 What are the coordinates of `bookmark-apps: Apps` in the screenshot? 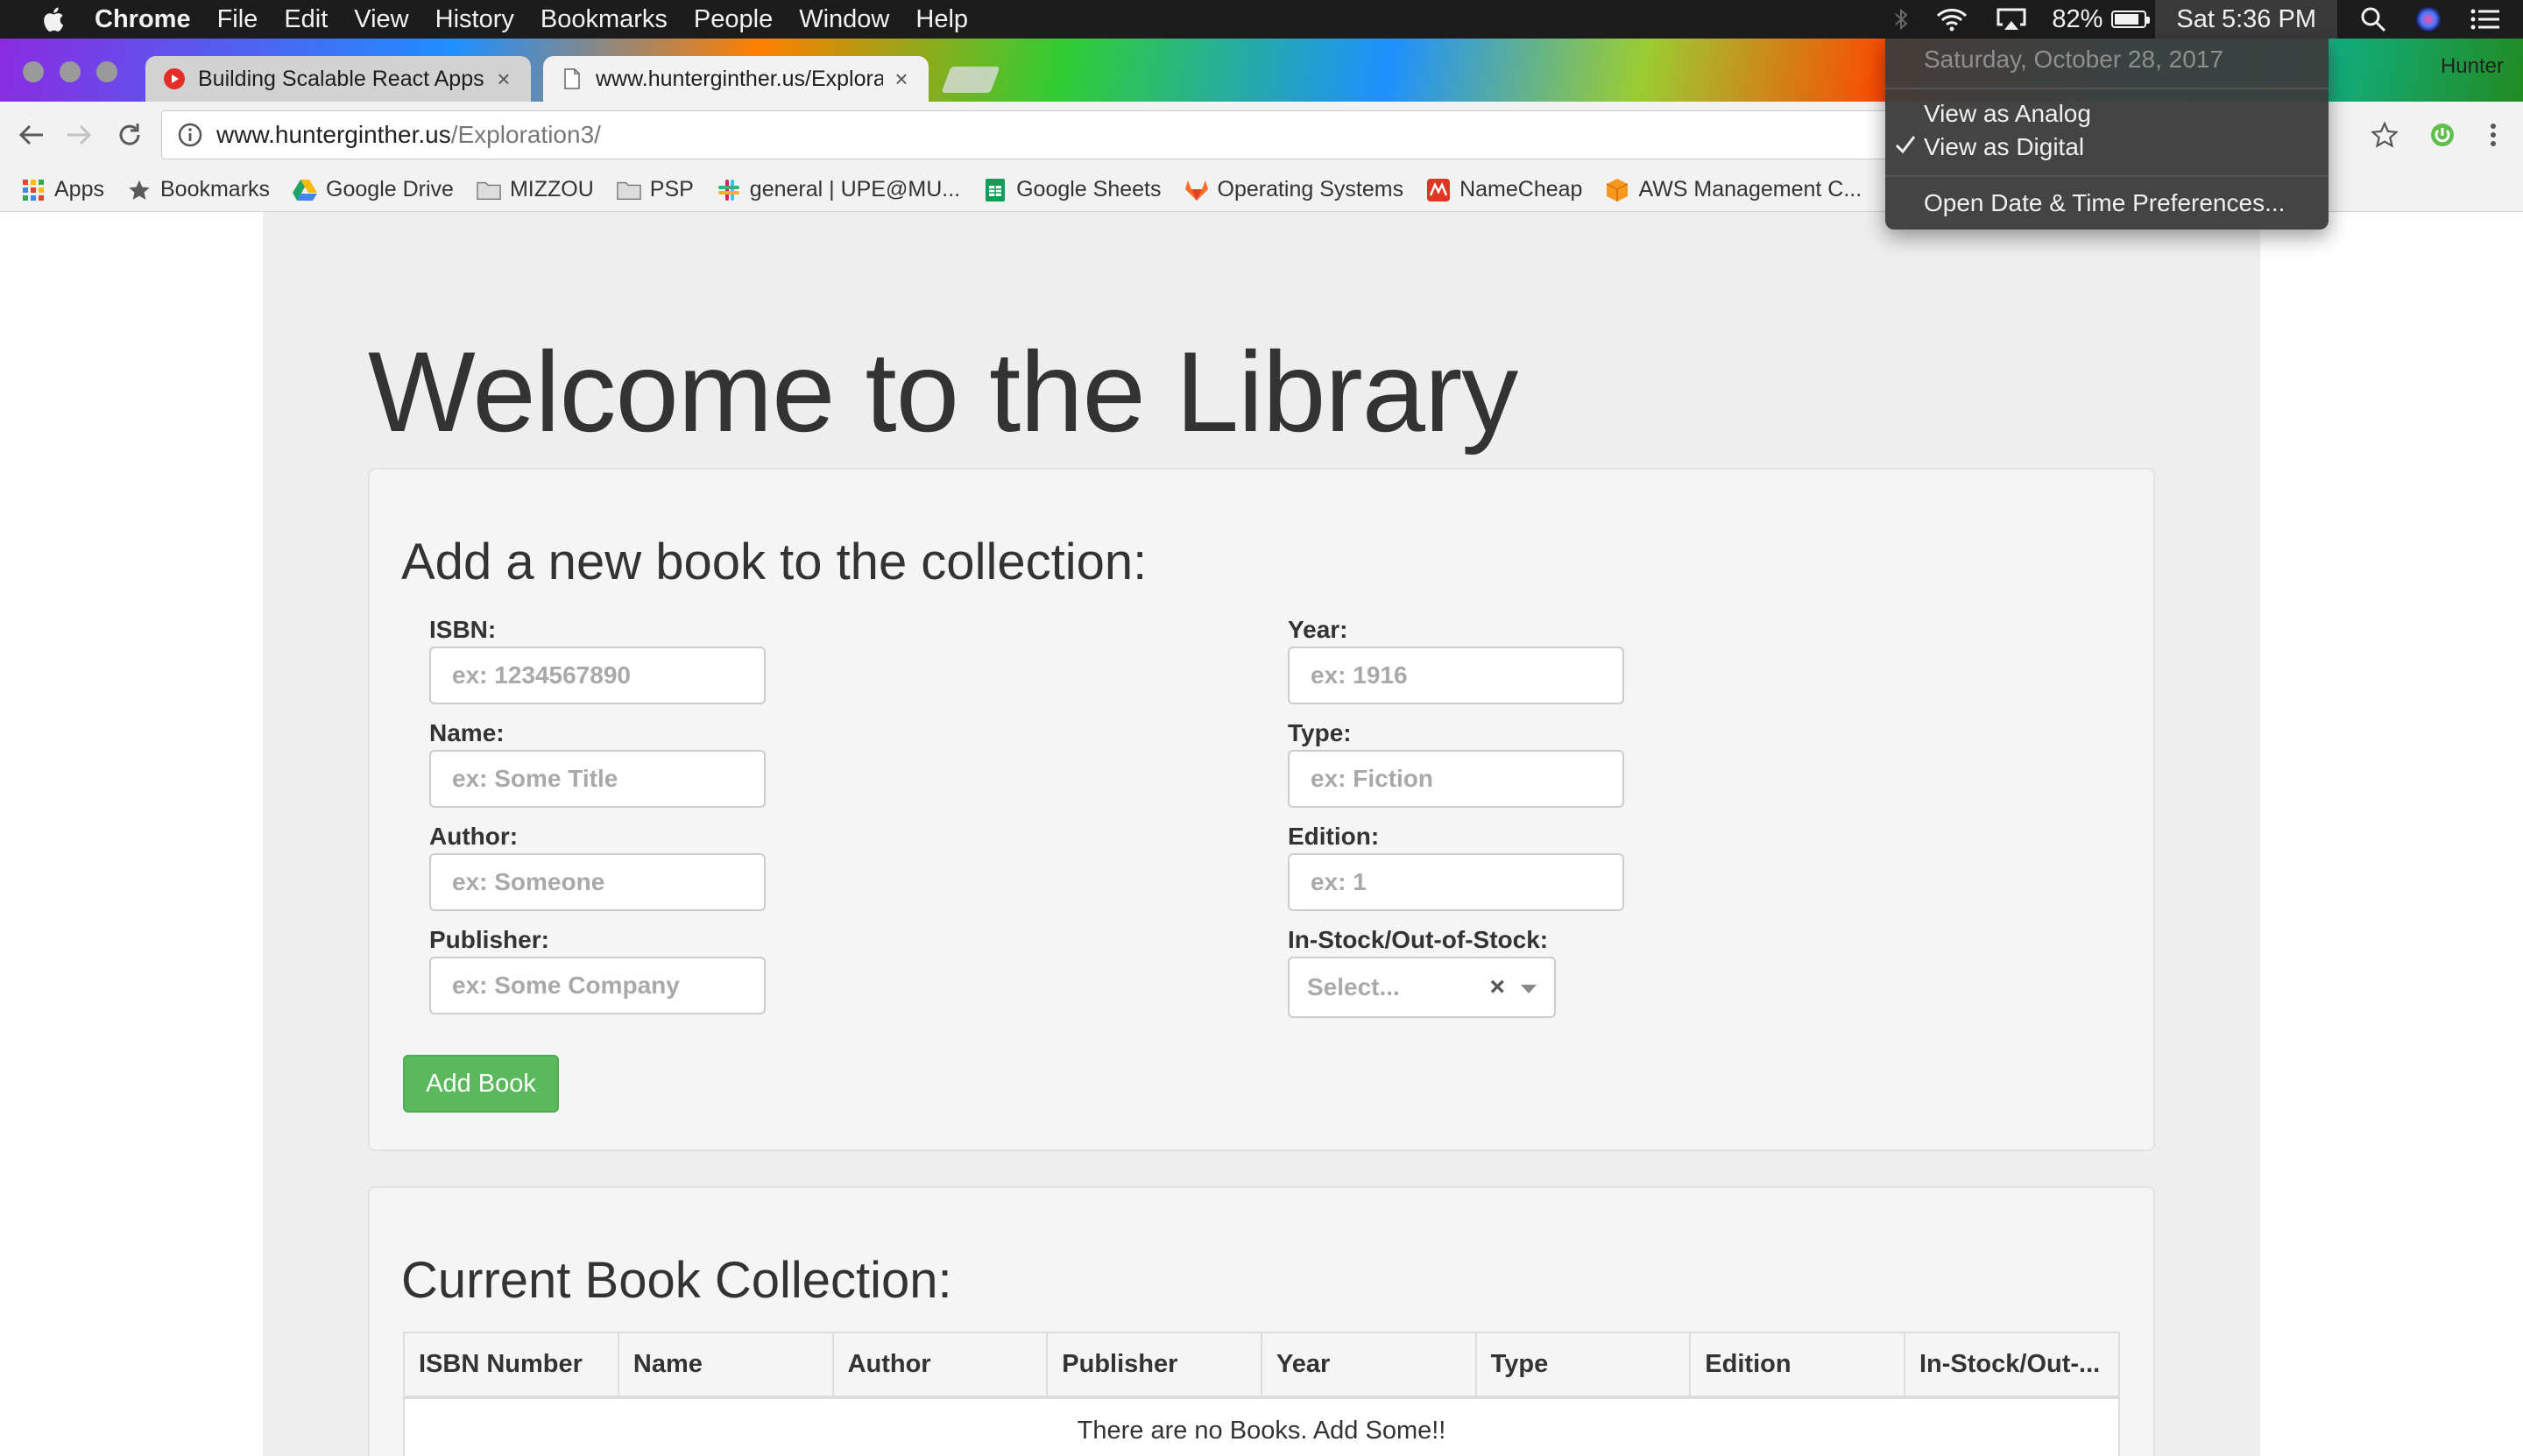 It's located at (62, 189).